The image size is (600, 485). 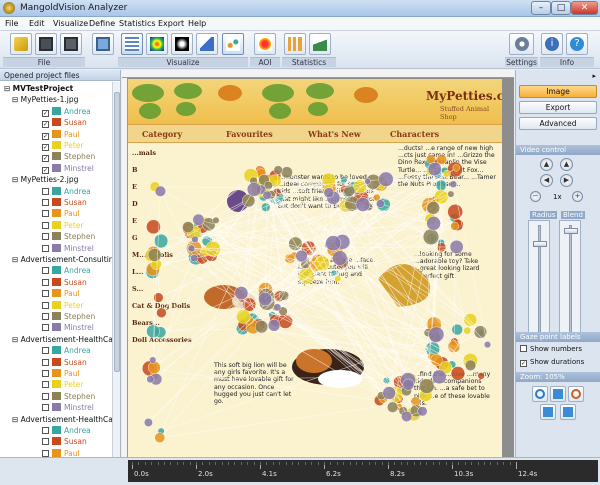 What do you see at coordinates (523, 348) in the screenshot?
I see `show-numbers-checkbox` at bounding box center [523, 348].